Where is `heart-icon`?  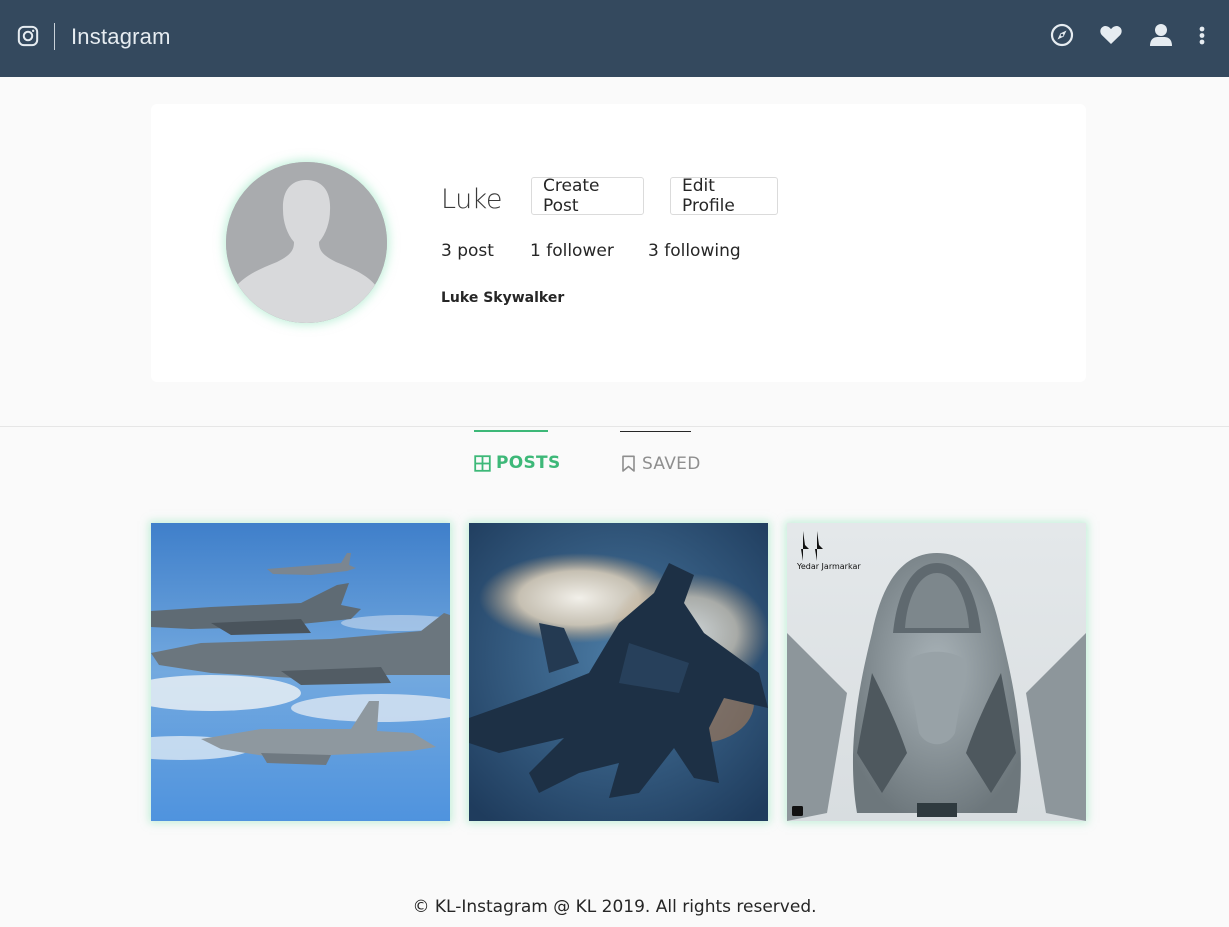 heart-icon is located at coordinates (1111, 35).